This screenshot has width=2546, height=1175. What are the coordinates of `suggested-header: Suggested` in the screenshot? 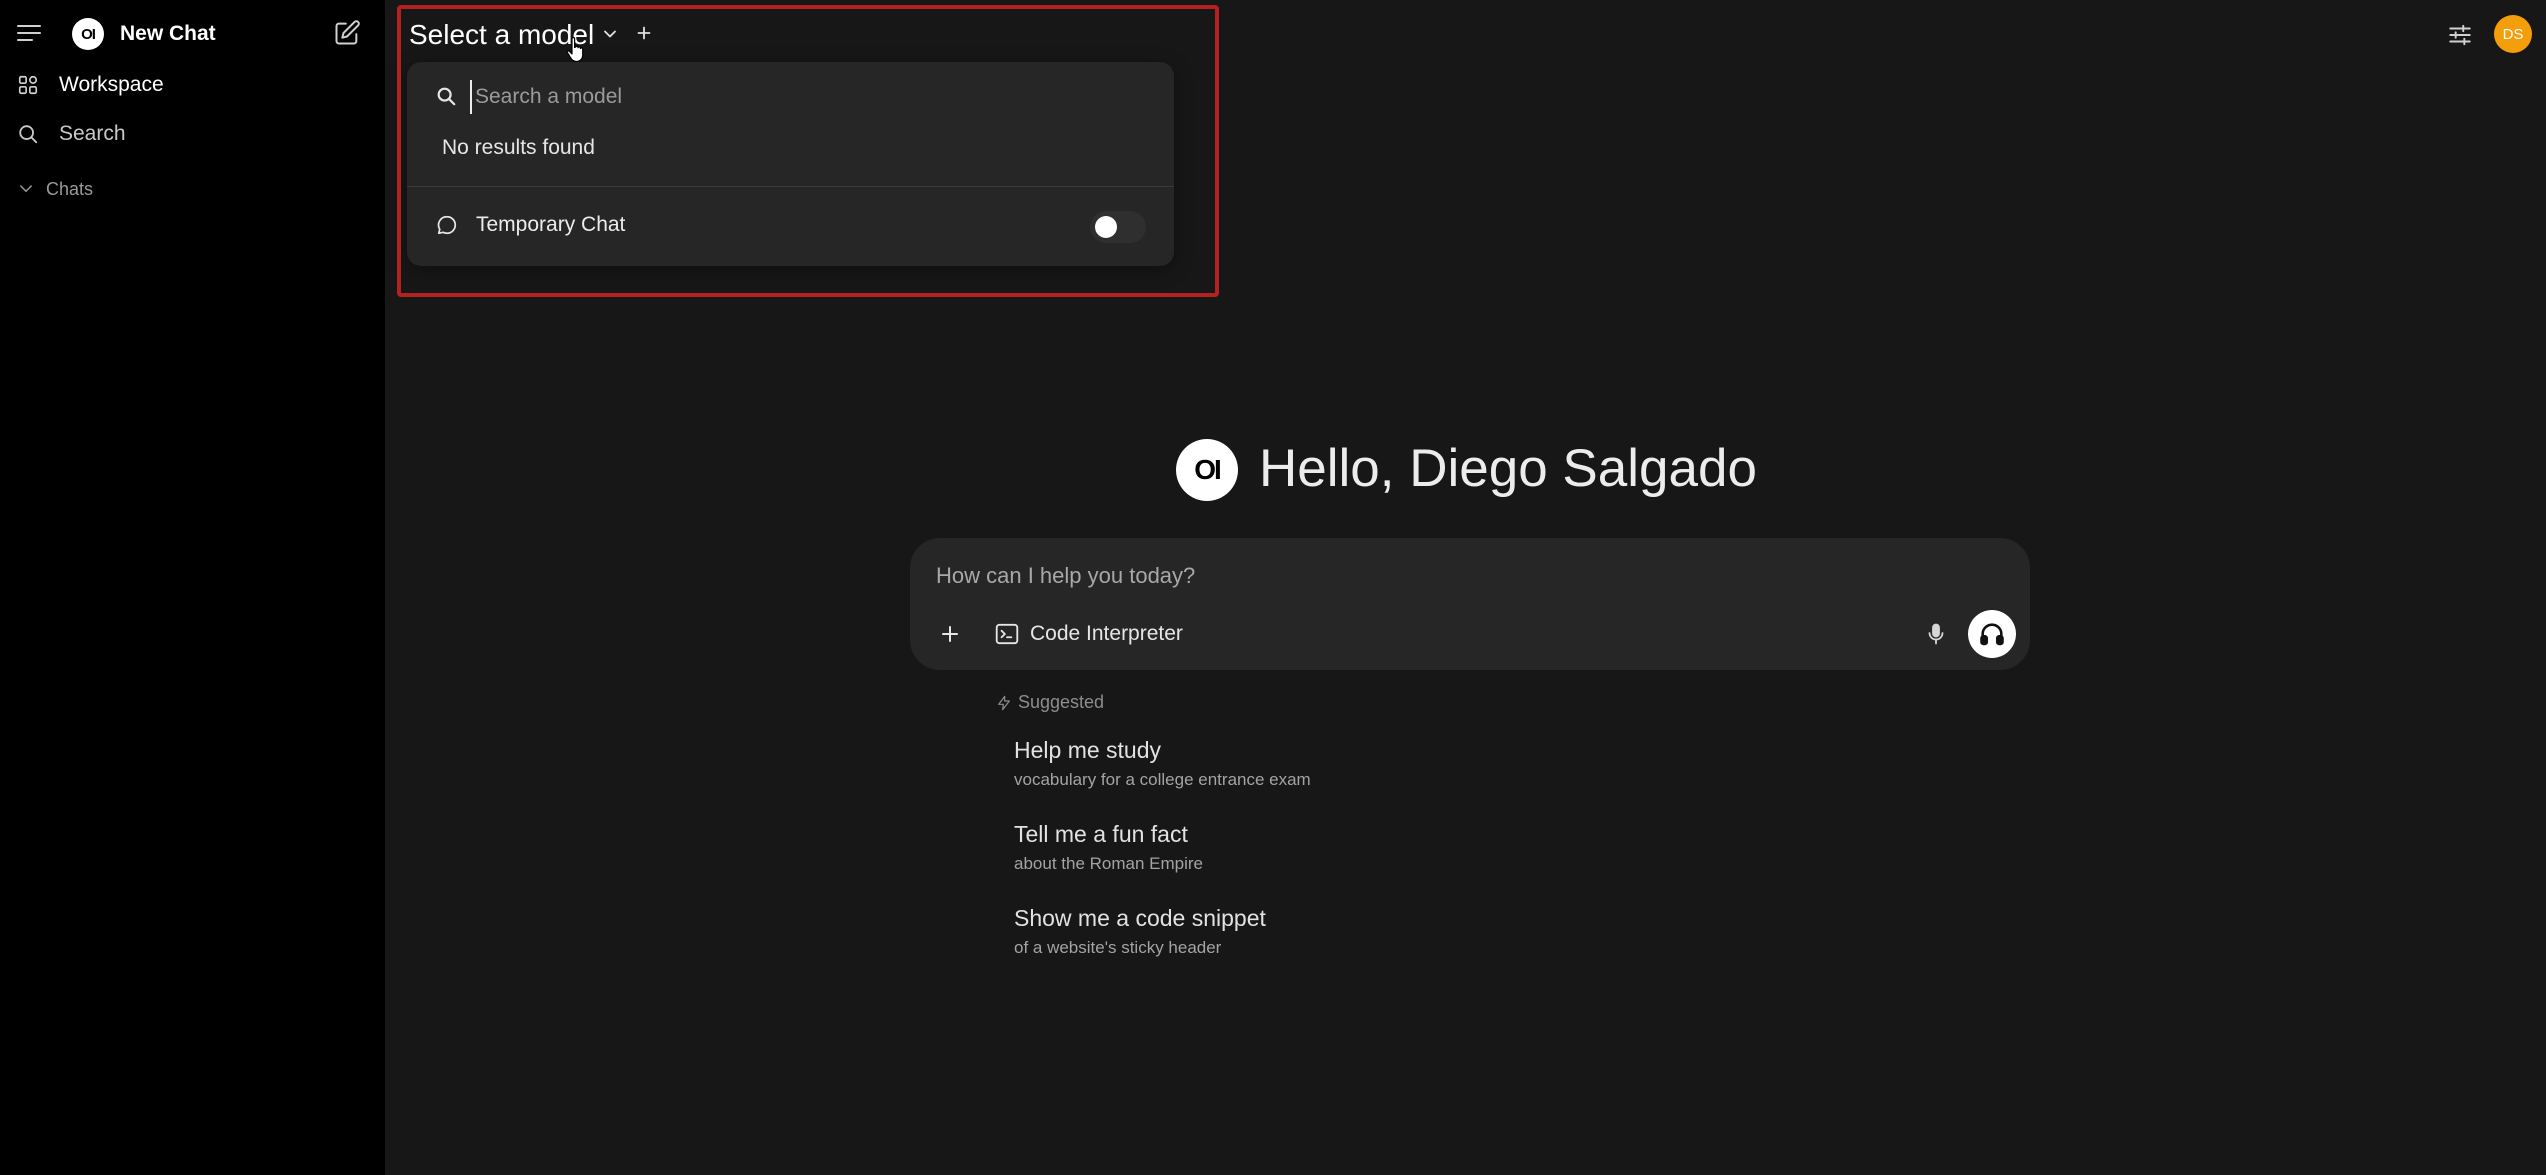 It's located at (1050, 702).